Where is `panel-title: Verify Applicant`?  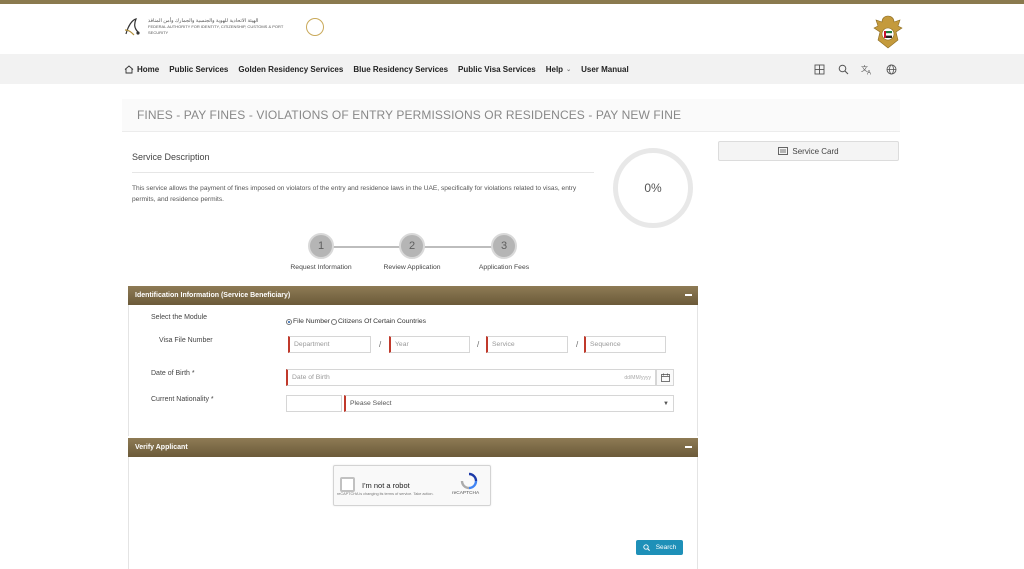
panel-title: Verify Applicant is located at coordinates (161, 447).